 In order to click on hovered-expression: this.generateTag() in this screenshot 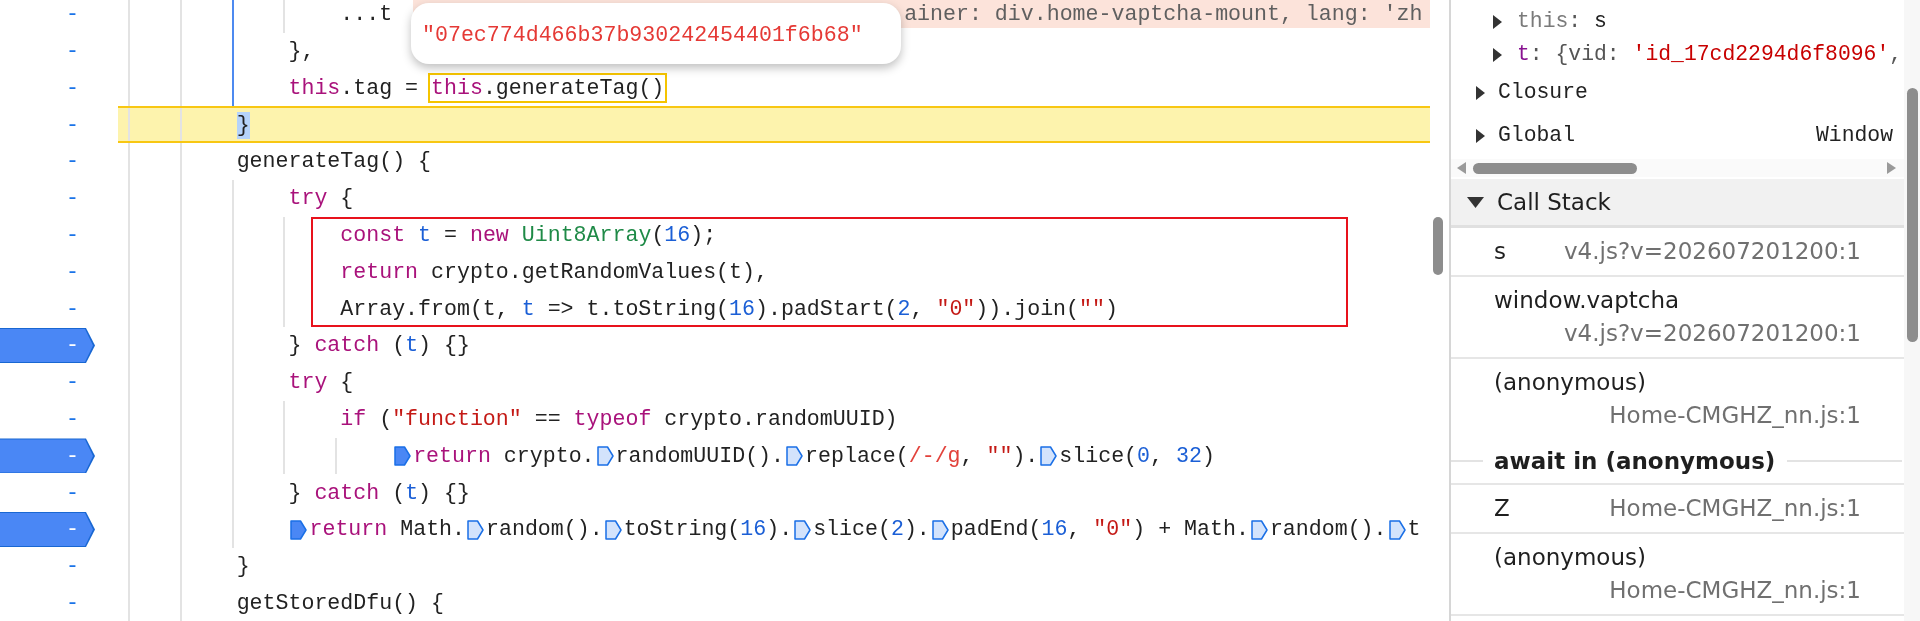, I will do `click(548, 88)`.